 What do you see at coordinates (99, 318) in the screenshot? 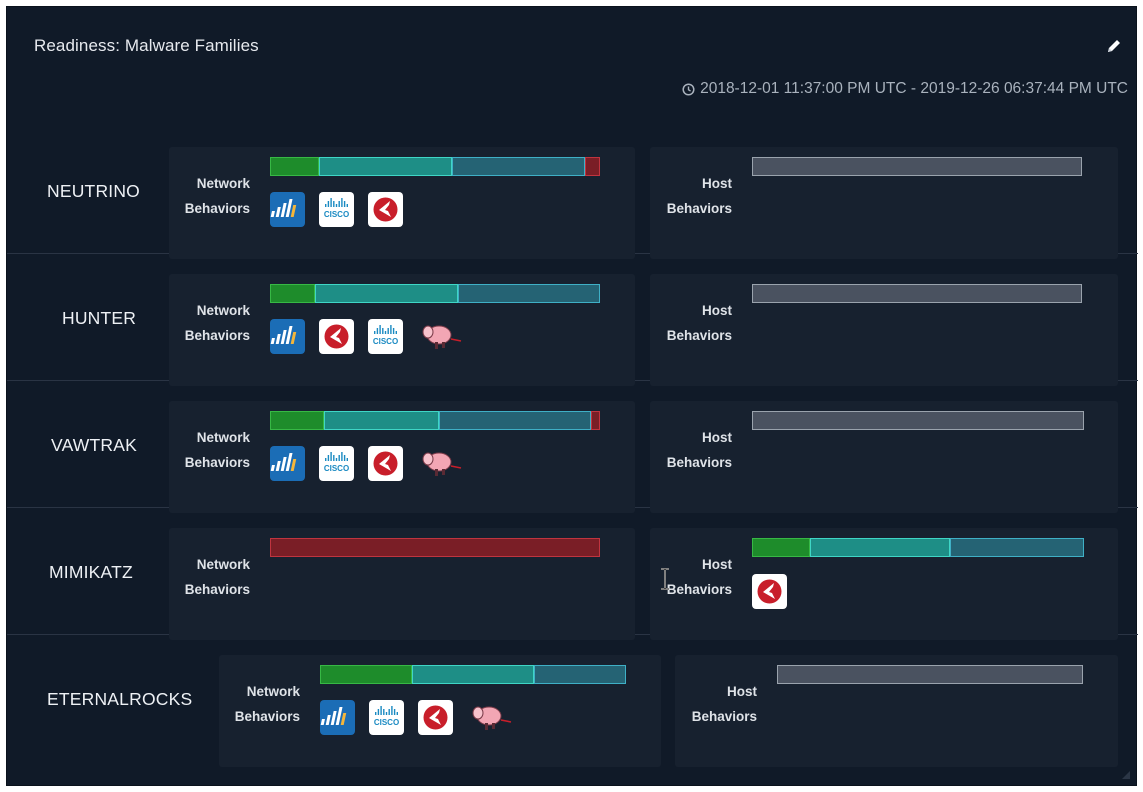
I see `malware-family-name: HUNTER` at bounding box center [99, 318].